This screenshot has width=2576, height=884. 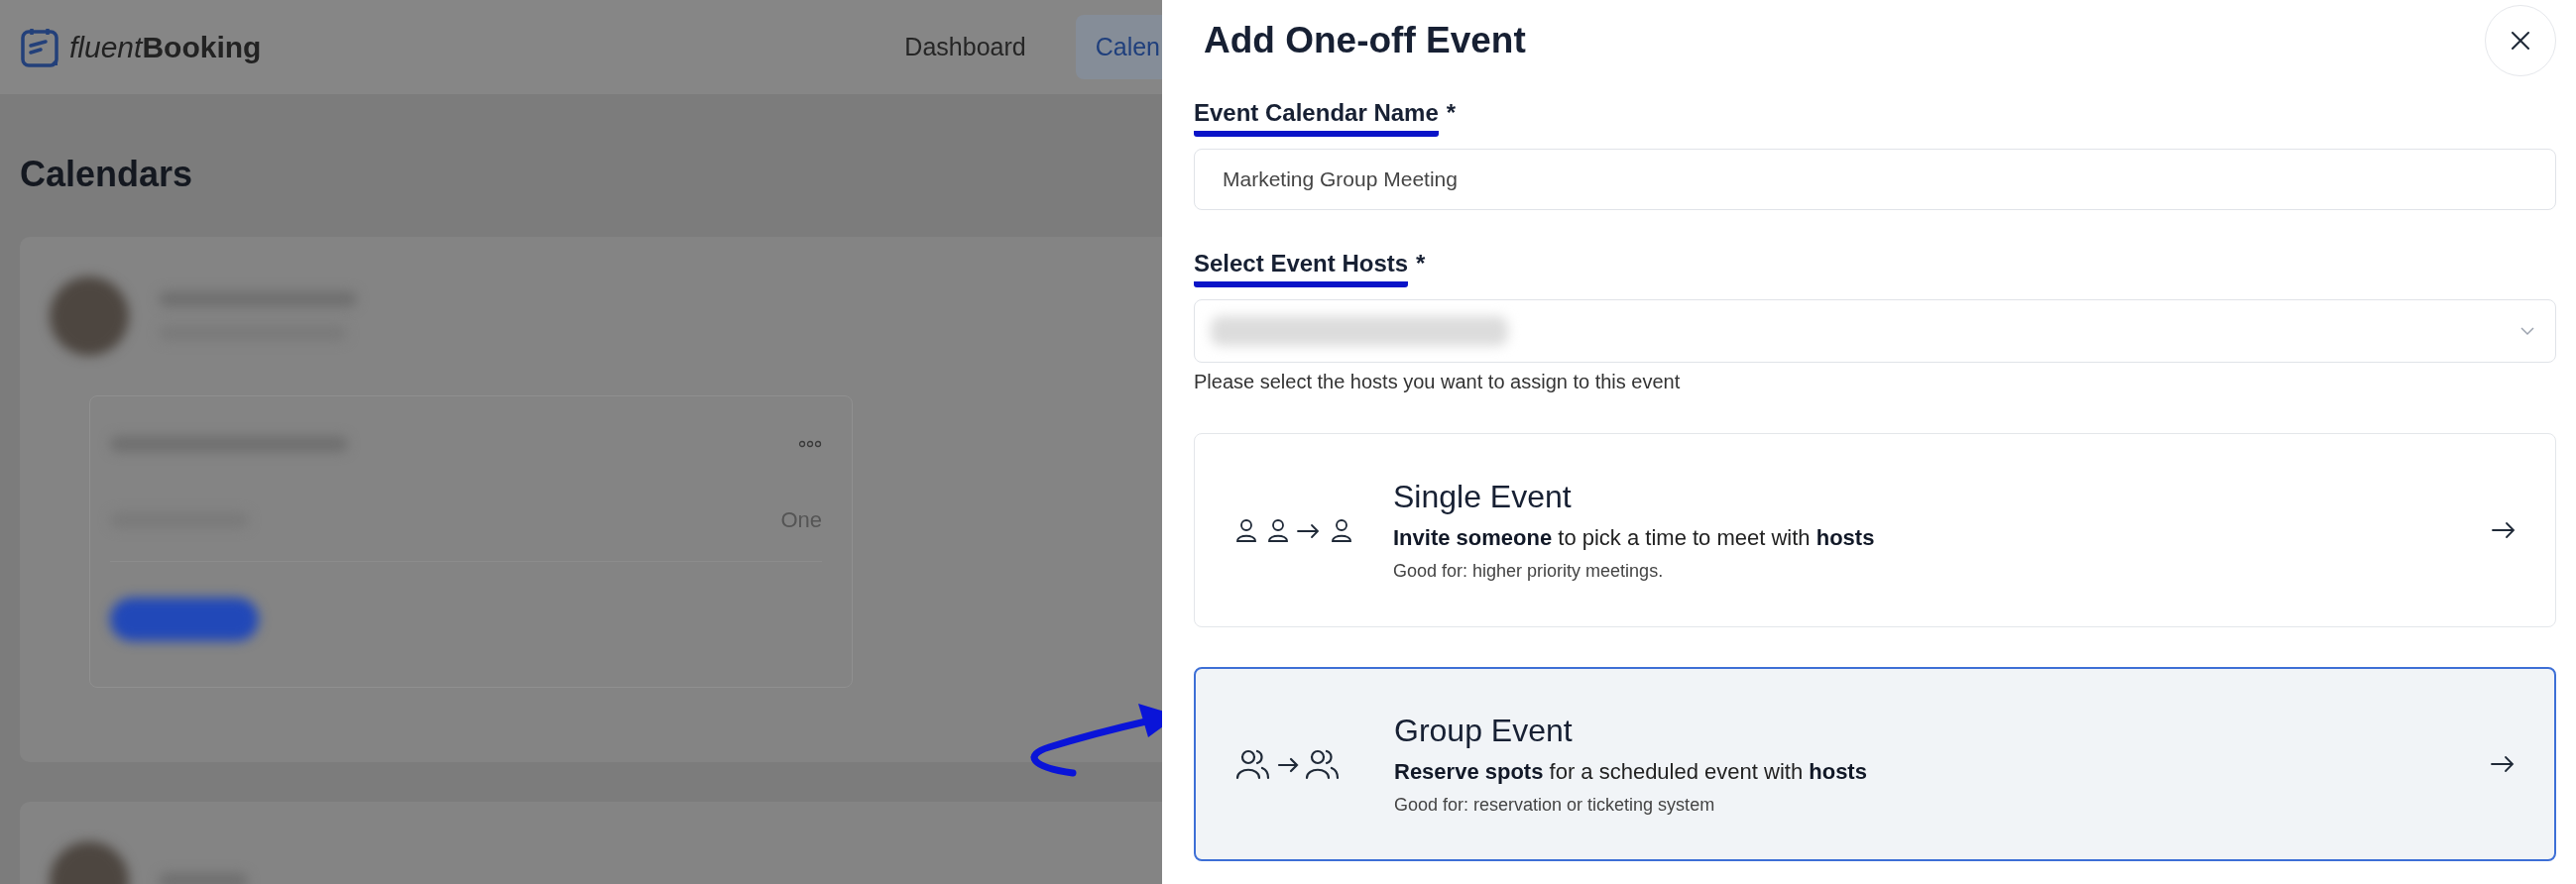 I want to click on panel-title: Add One-off Event, so click(x=1365, y=40).